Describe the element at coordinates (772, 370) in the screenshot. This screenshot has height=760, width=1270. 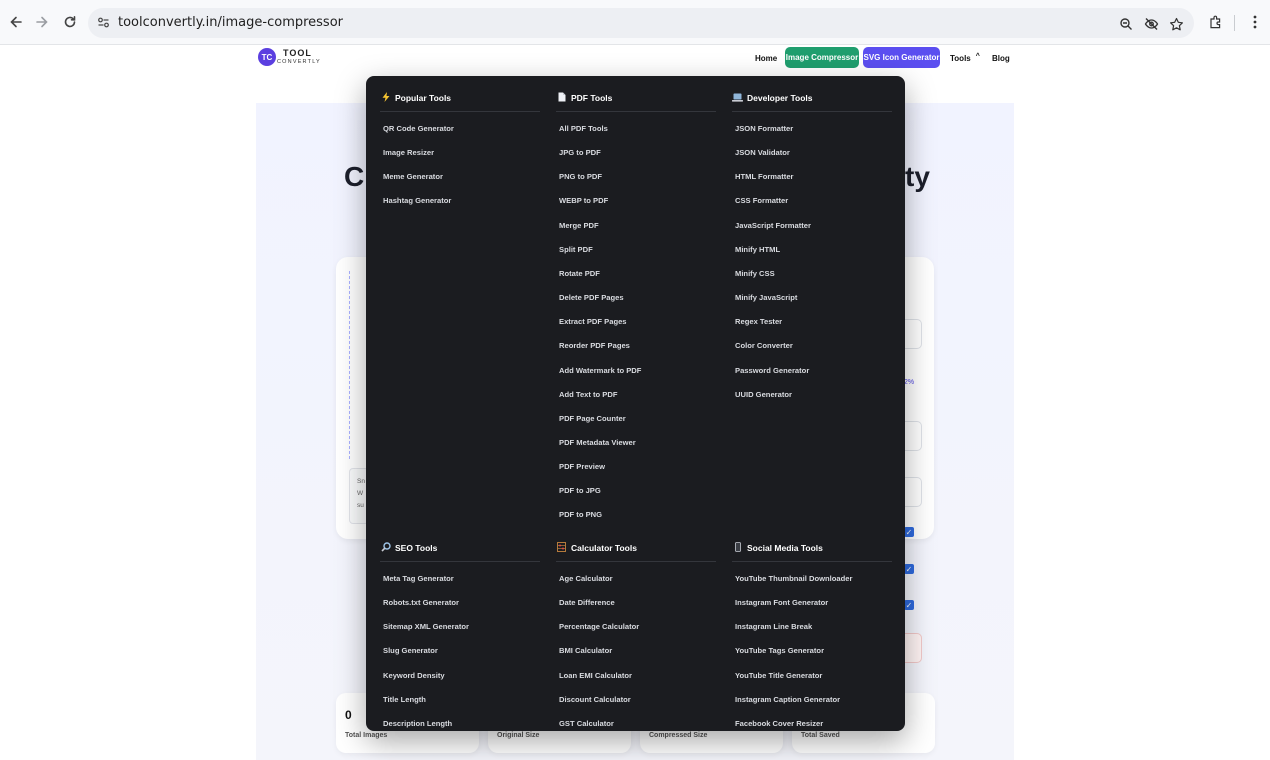
I see `menu-item-password-generator: Password Generator` at that location.